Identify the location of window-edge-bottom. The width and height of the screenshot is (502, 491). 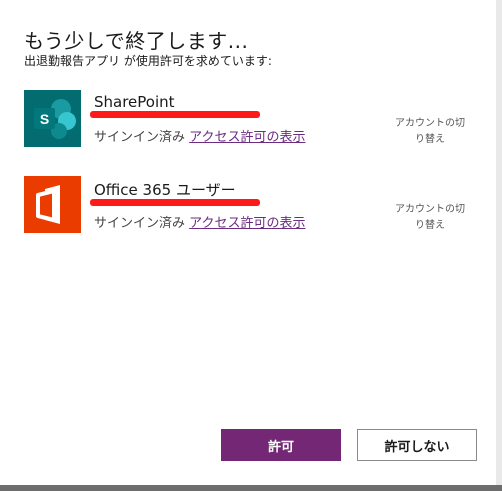
(251, 488).